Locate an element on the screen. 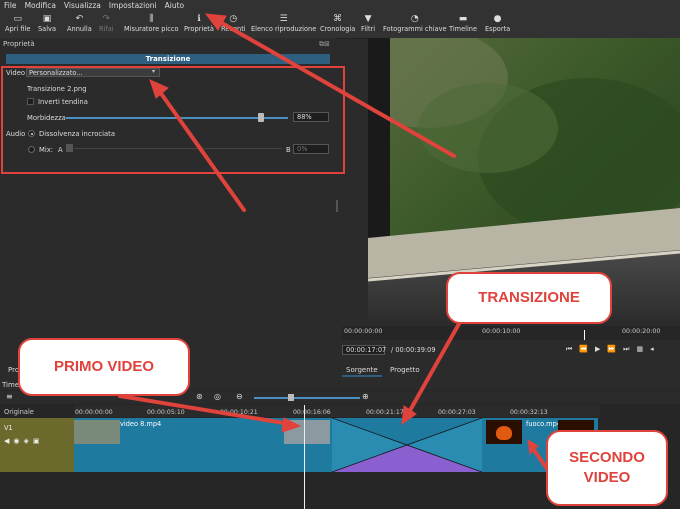 The height and width of the screenshot is (509, 680). annotation-transizione: TRANSIZIONE is located at coordinates (529, 298).